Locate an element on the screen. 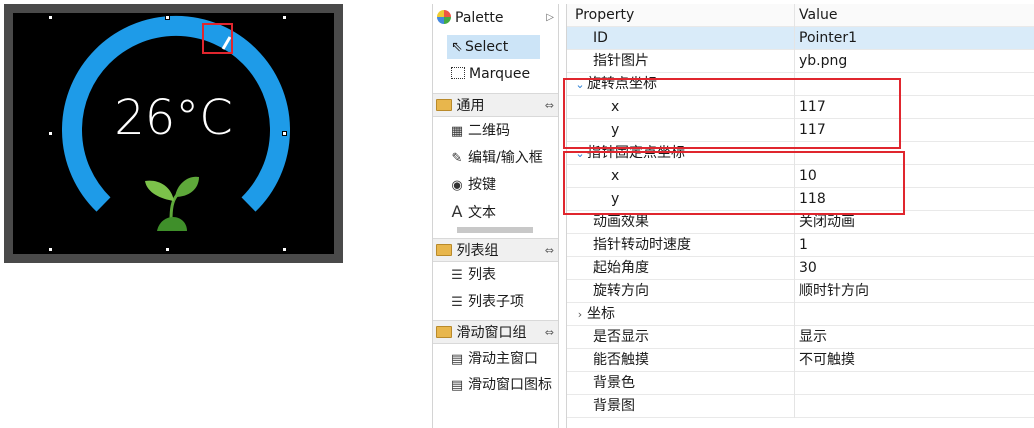  property-name: 起始角度 is located at coordinates (621, 268).